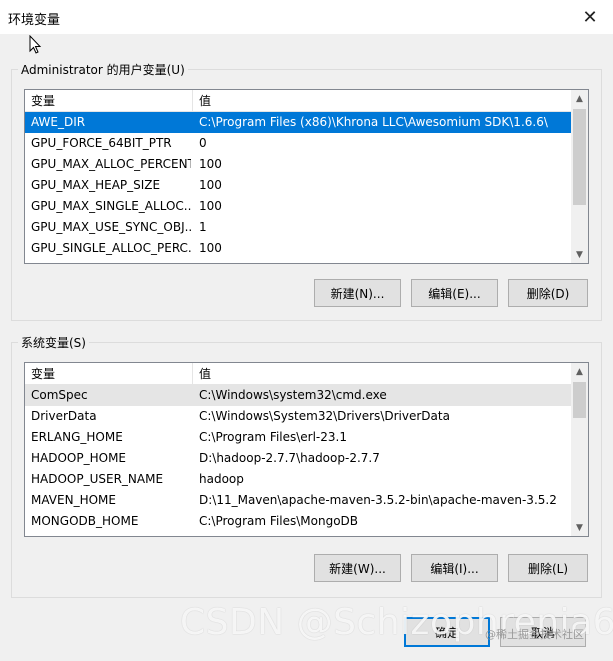 This screenshot has height=661, width=613. What do you see at coordinates (58, 122) in the screenshot?
I see `variable-name-cell: AWE_DIR` at bounding box center [58, 122].